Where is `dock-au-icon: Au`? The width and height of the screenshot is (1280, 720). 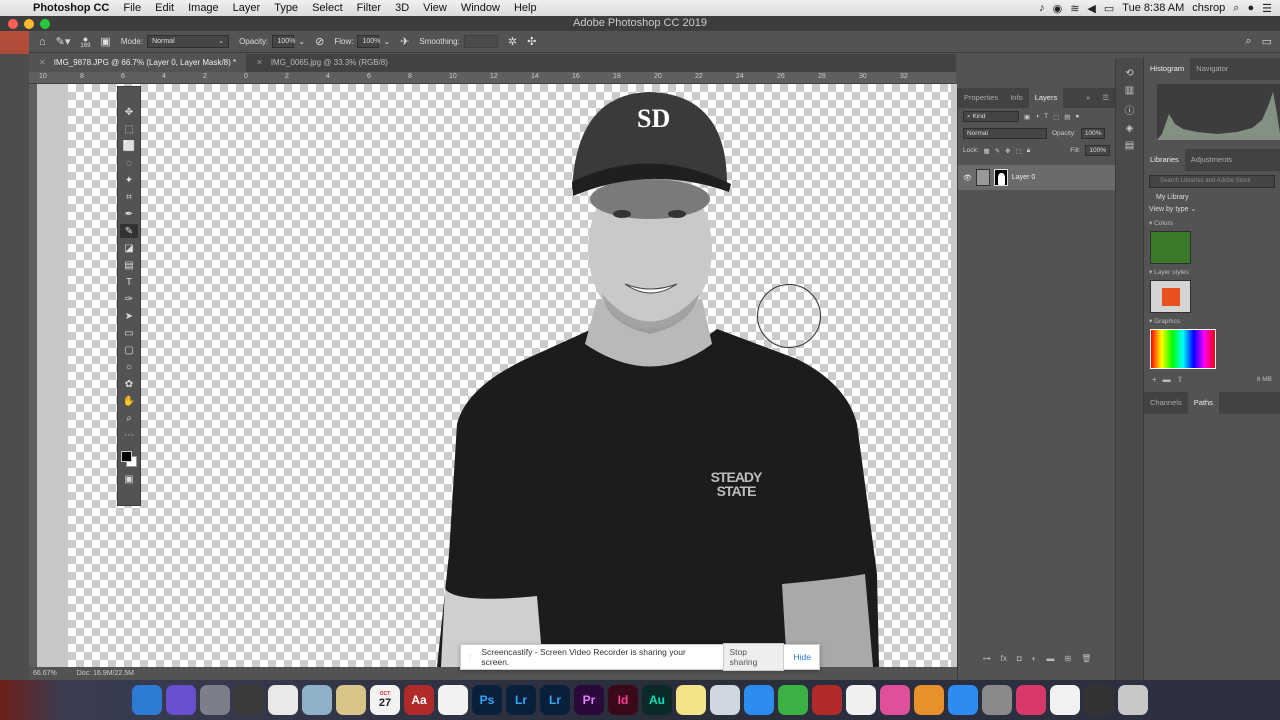
dock-au-icon: Au is located at coordinates (657, 700).